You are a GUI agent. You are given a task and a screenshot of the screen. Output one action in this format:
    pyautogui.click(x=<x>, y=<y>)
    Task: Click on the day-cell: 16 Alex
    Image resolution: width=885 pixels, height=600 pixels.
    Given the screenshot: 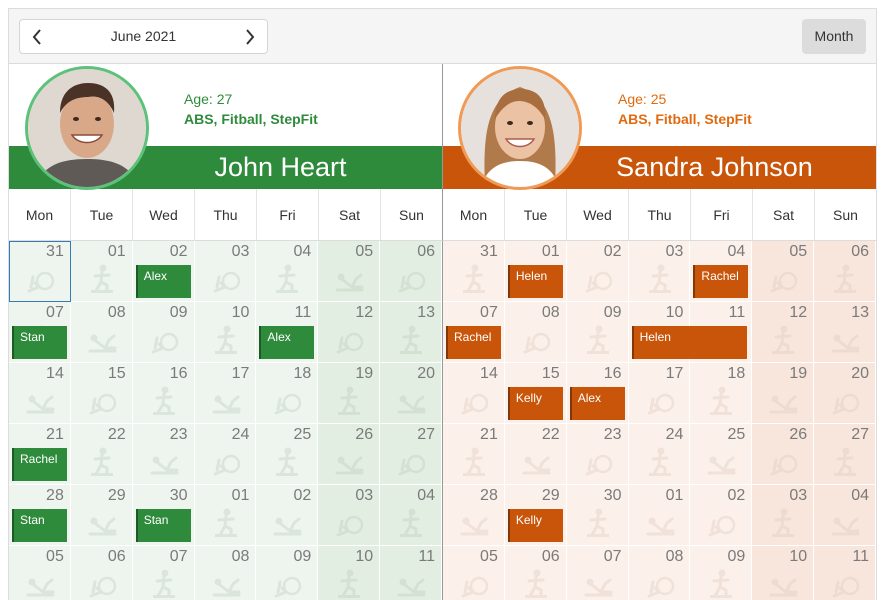 What is the action you would take?
    pyautogui.click(x=597, y=393)
    